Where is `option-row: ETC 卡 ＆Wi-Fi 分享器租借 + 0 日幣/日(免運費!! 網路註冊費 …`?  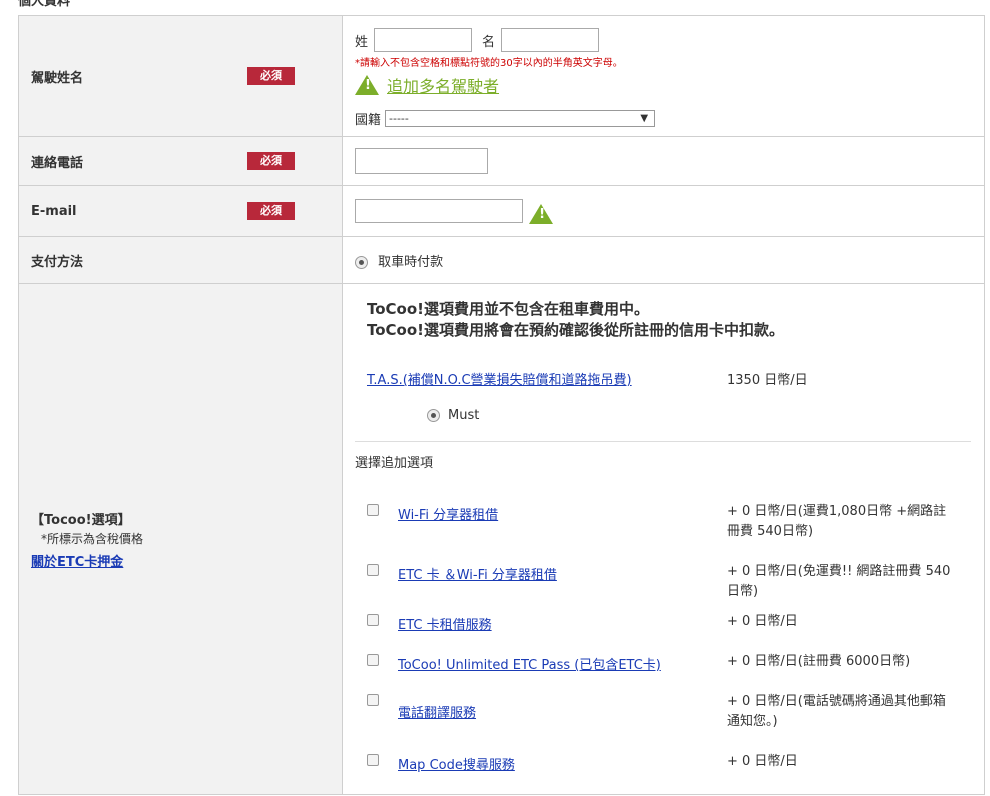 option-row: ETC 卡 ＆Wi-Fi 分享器租借 + 0 日幣/日(免運費!! 網路註冊費 … is located at coordinates (655, 580).